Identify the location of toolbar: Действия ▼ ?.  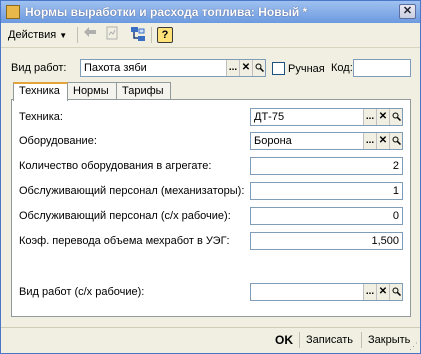
(210, 35).